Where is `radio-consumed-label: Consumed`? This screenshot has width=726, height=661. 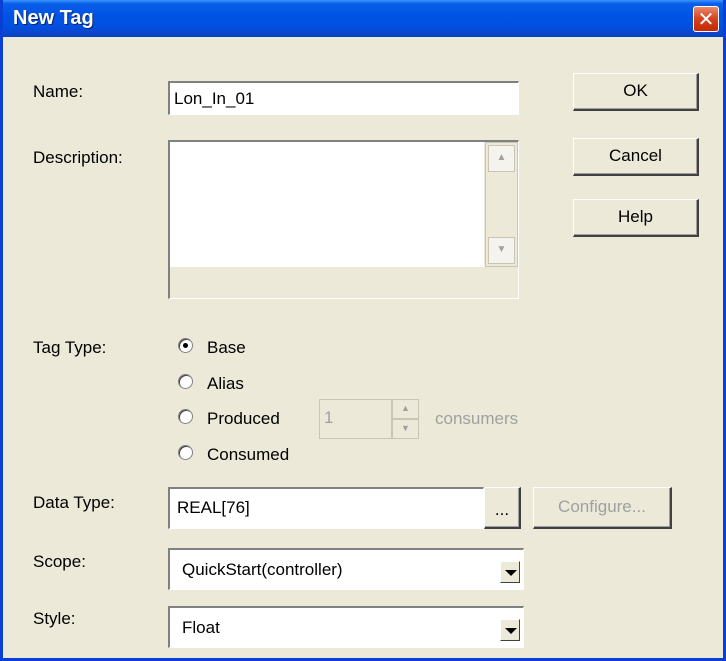
radio-consumed-label: Consumed is located at coordinates (248, 455).